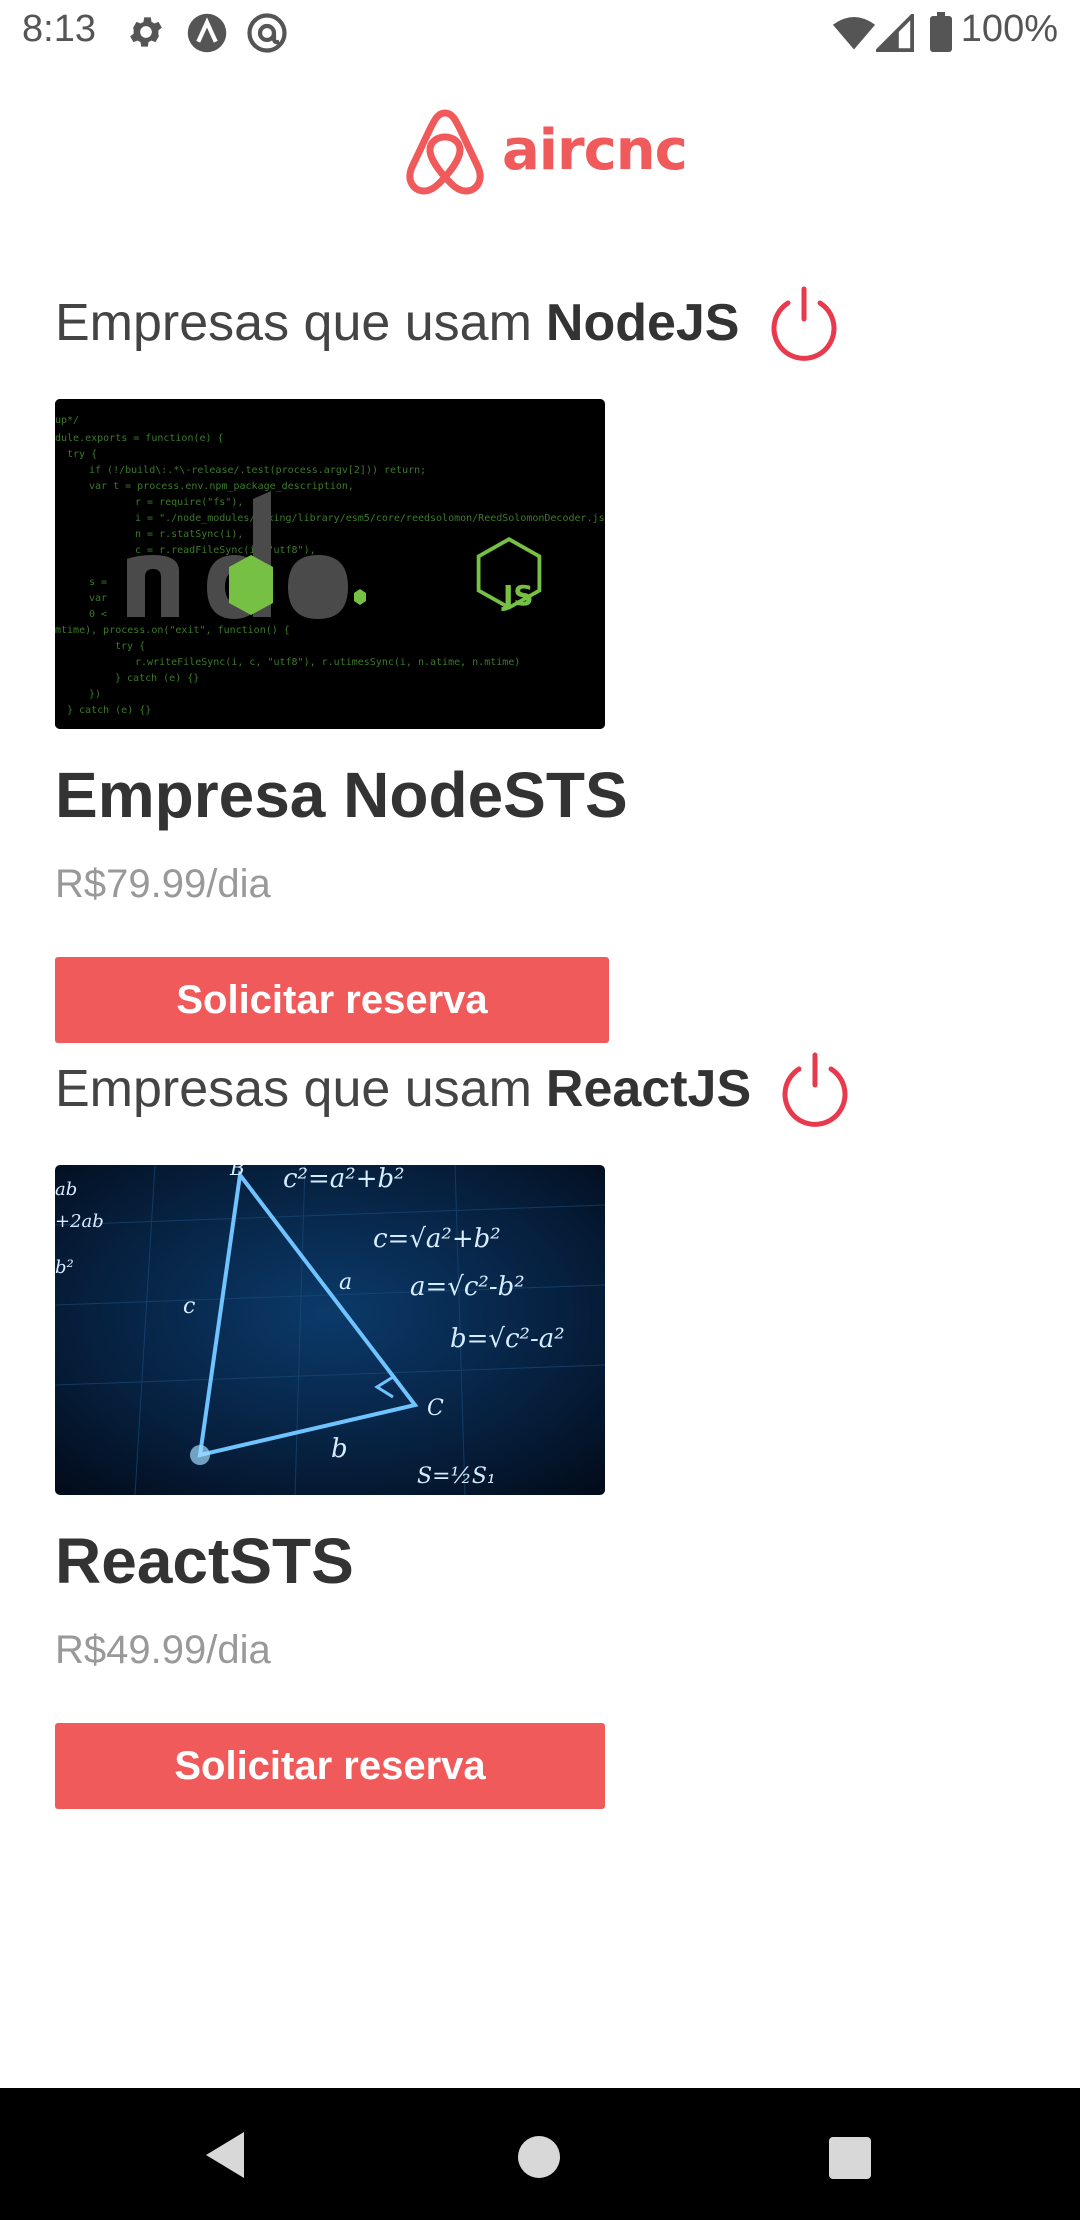 This screenshot has height=2220, width=1080. What do you see at coordinates (895, 33) in the screenshot?
I see `signal-icon` at bounding box center [895, 33].